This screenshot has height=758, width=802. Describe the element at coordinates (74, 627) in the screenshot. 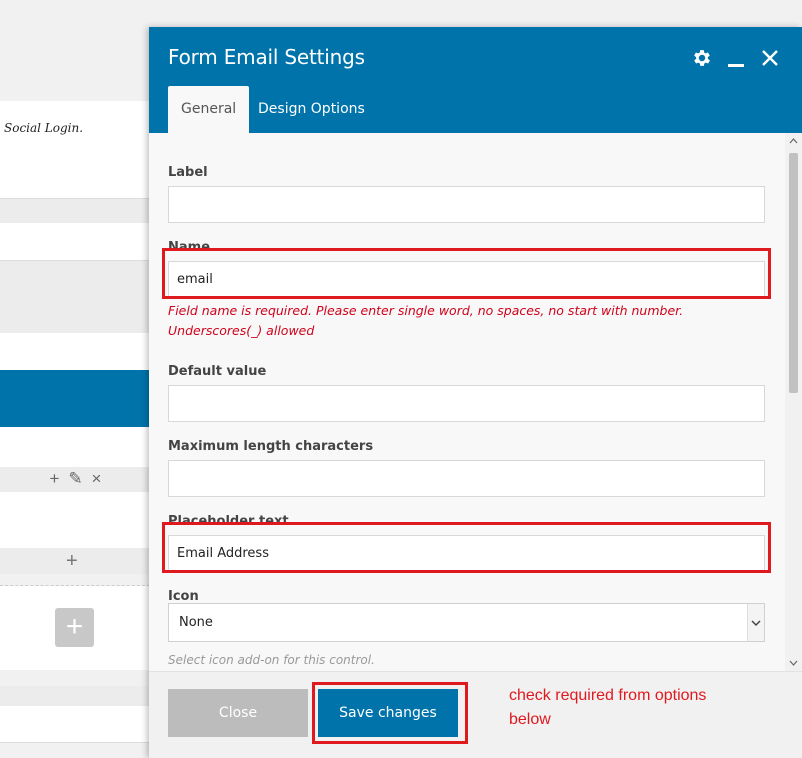

I see `add-element-button: +` at that location.